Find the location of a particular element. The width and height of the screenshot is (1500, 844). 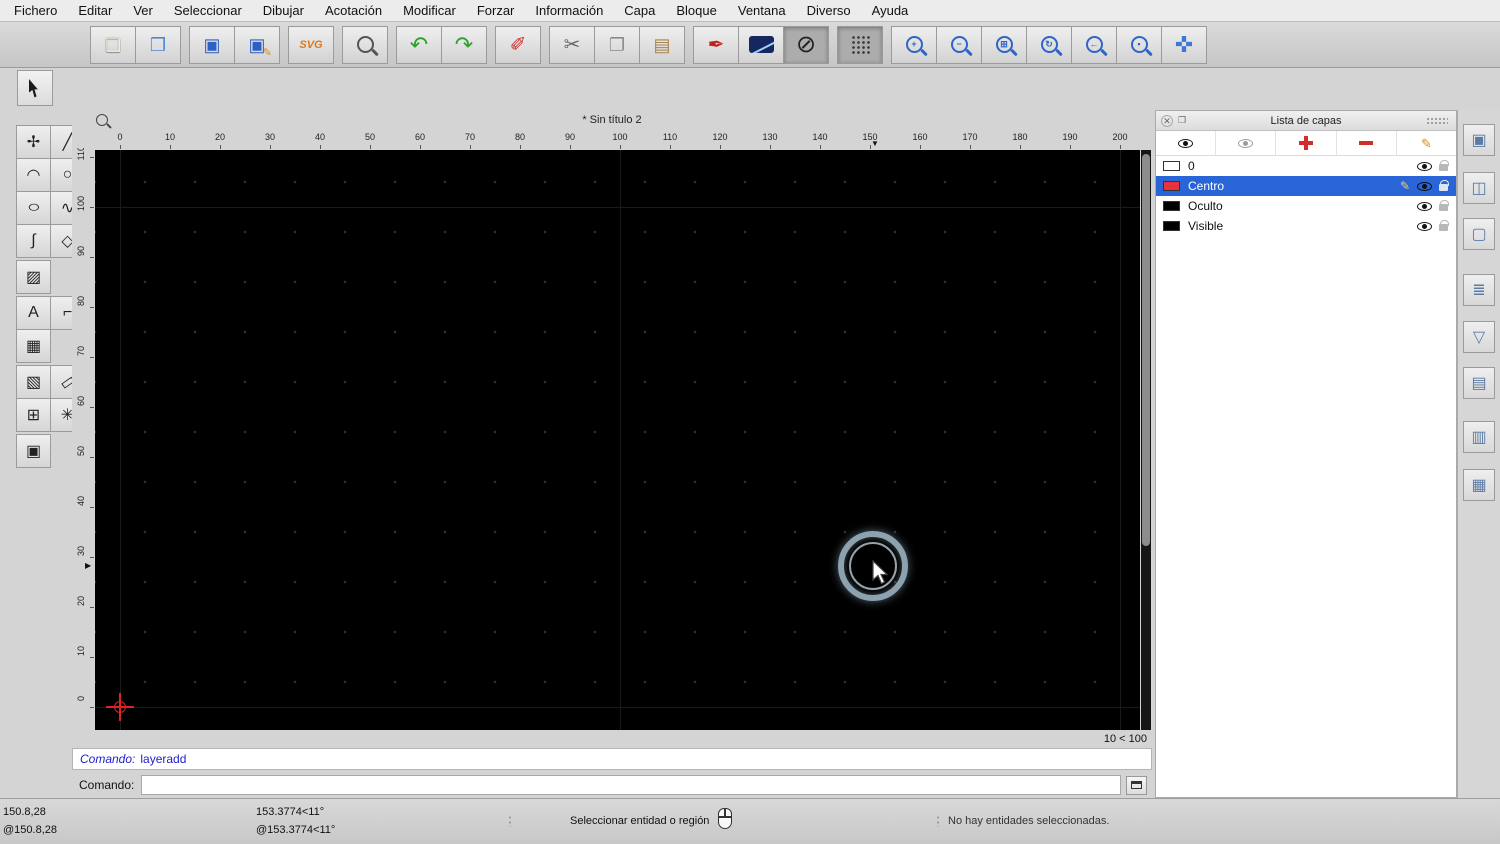

layer-row-0: 0 is located at coordinates (1306, 166).